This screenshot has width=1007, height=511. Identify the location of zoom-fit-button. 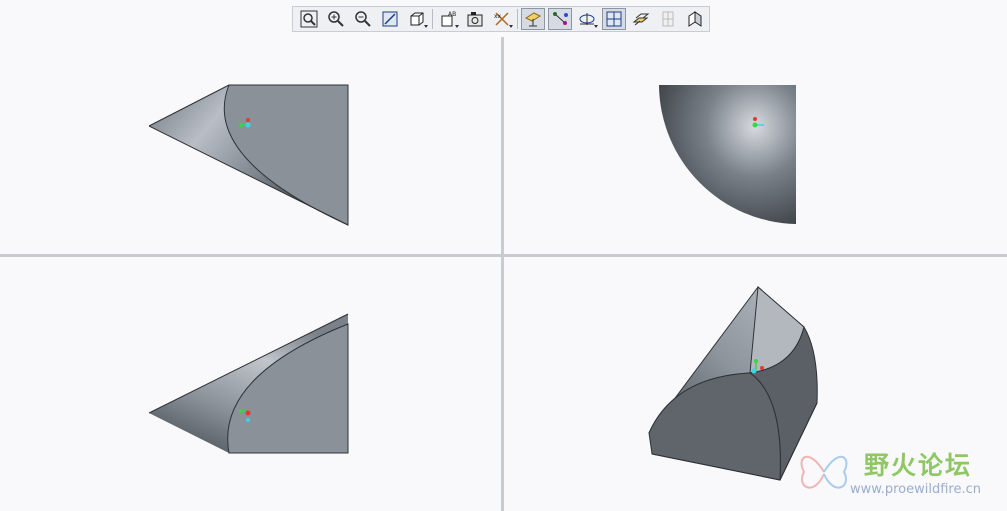
(309, 19).